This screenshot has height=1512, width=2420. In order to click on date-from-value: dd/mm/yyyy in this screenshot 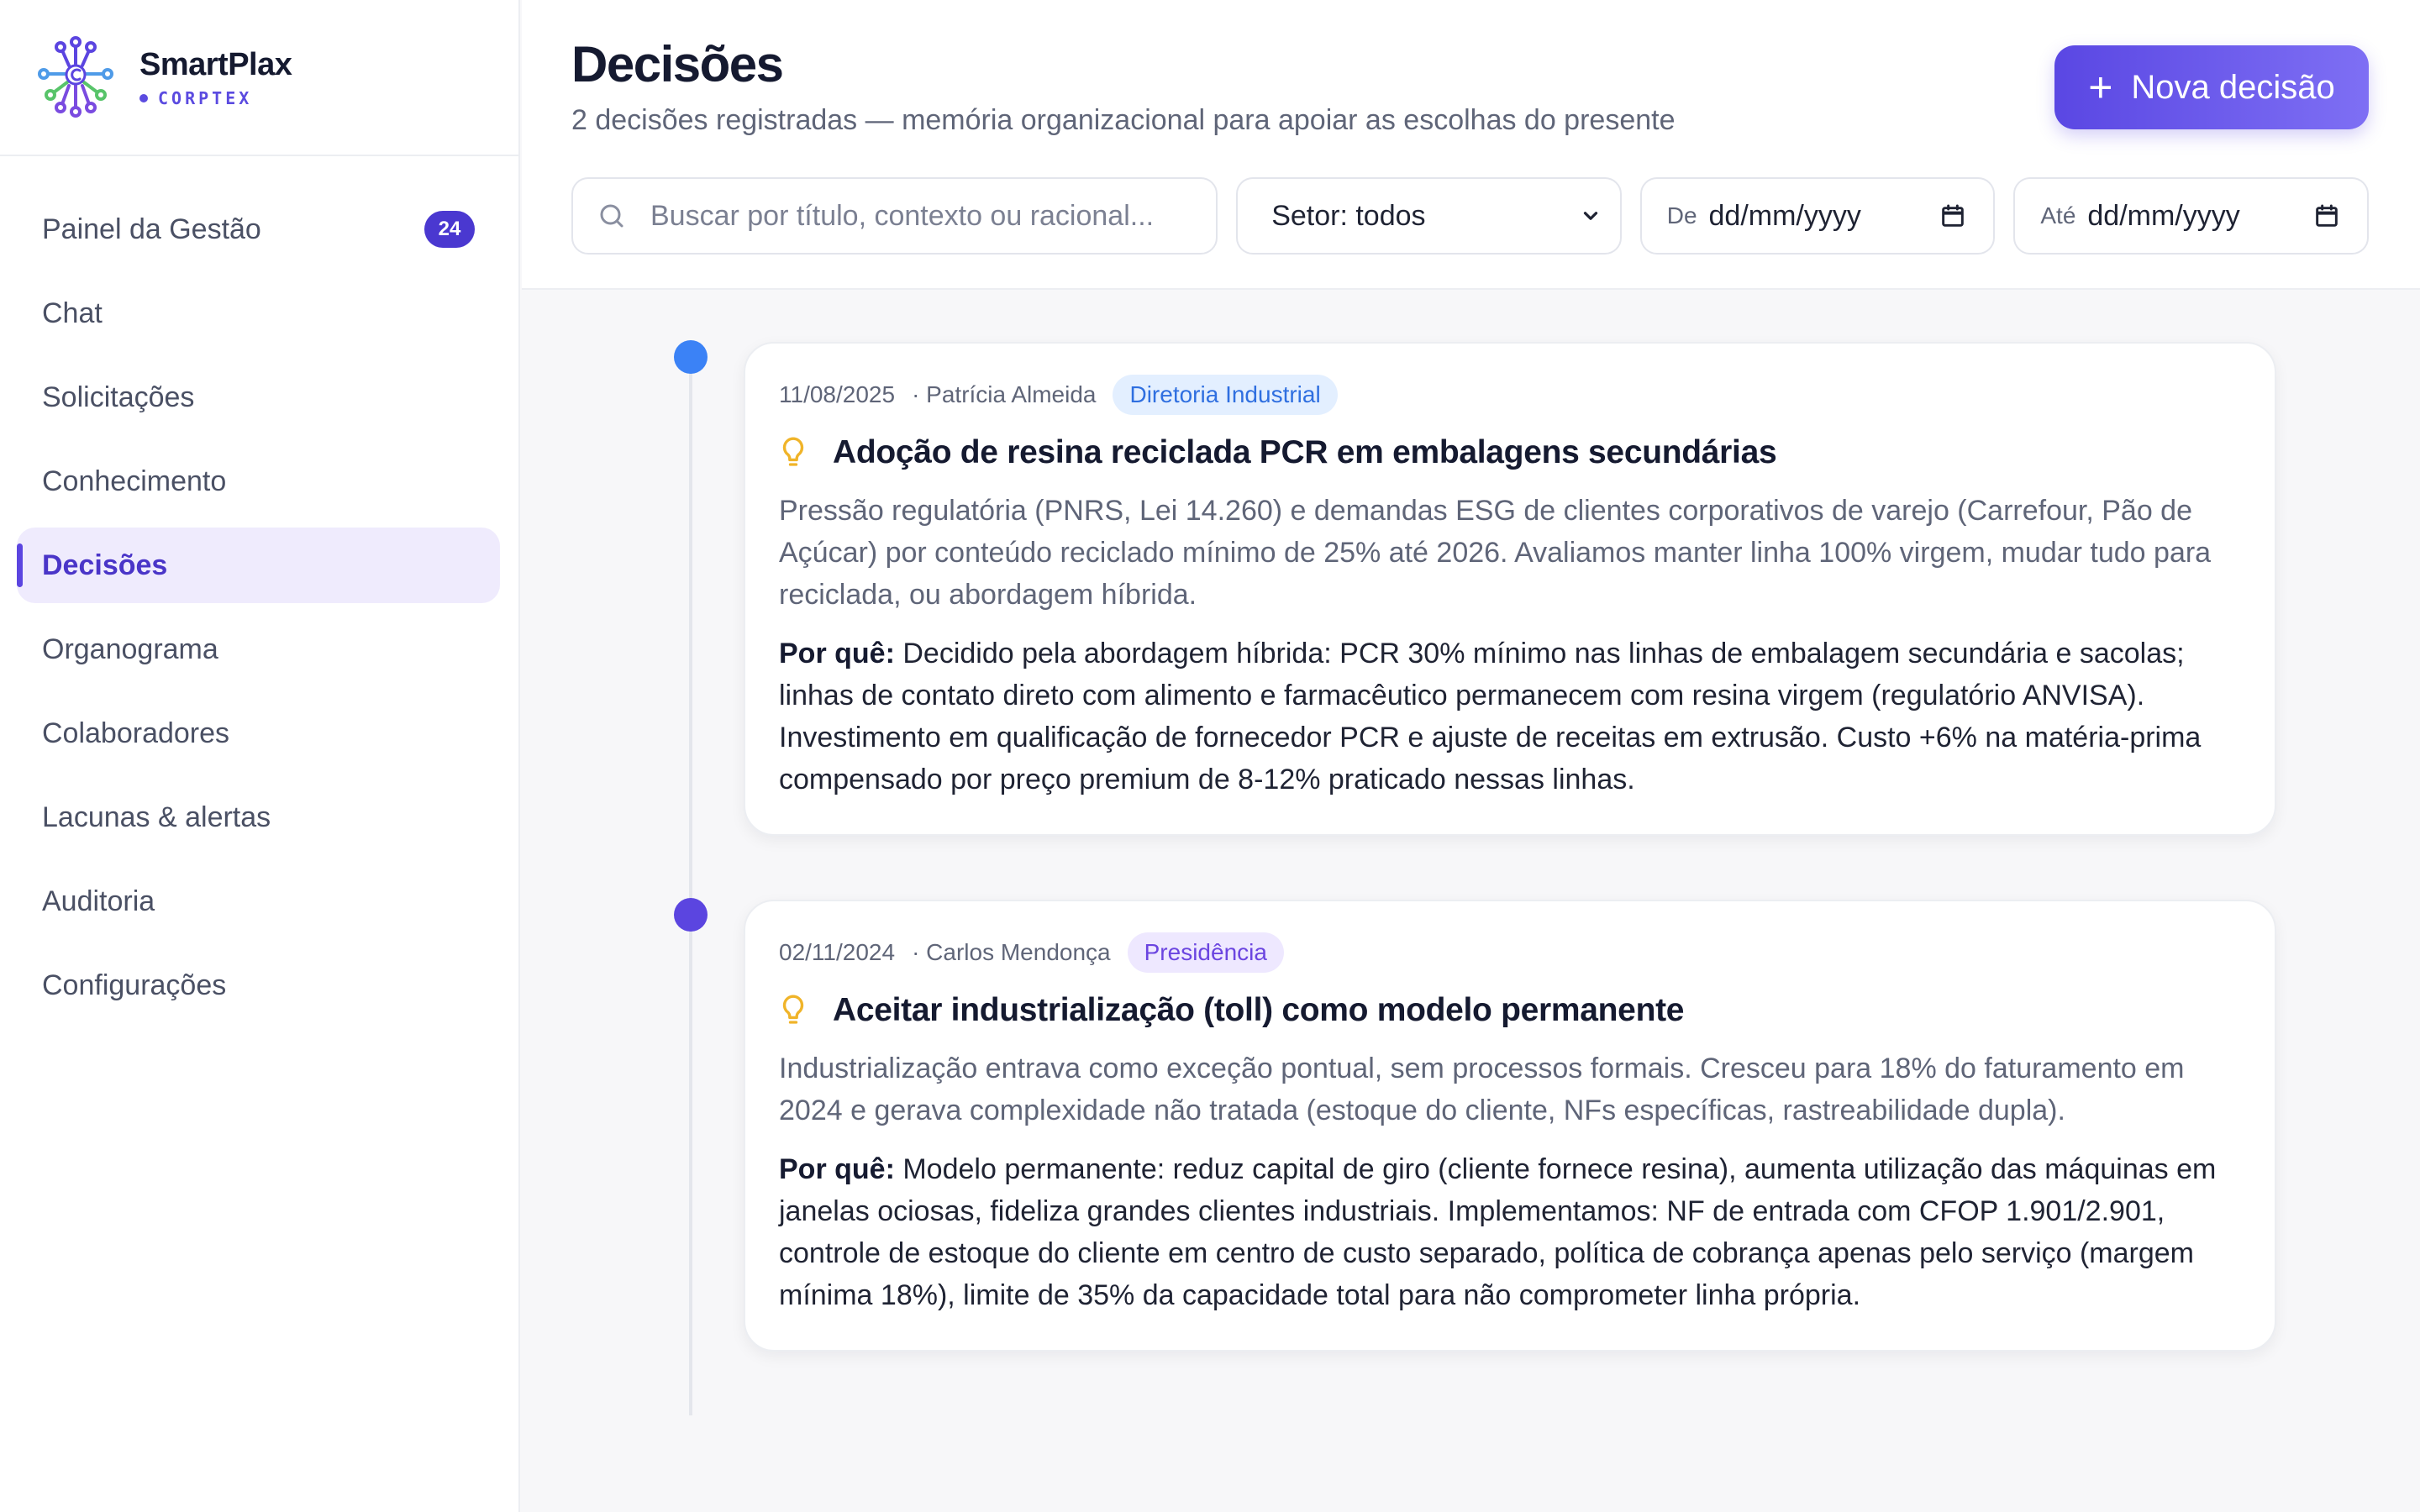, I will do `click(1785, 215)`.